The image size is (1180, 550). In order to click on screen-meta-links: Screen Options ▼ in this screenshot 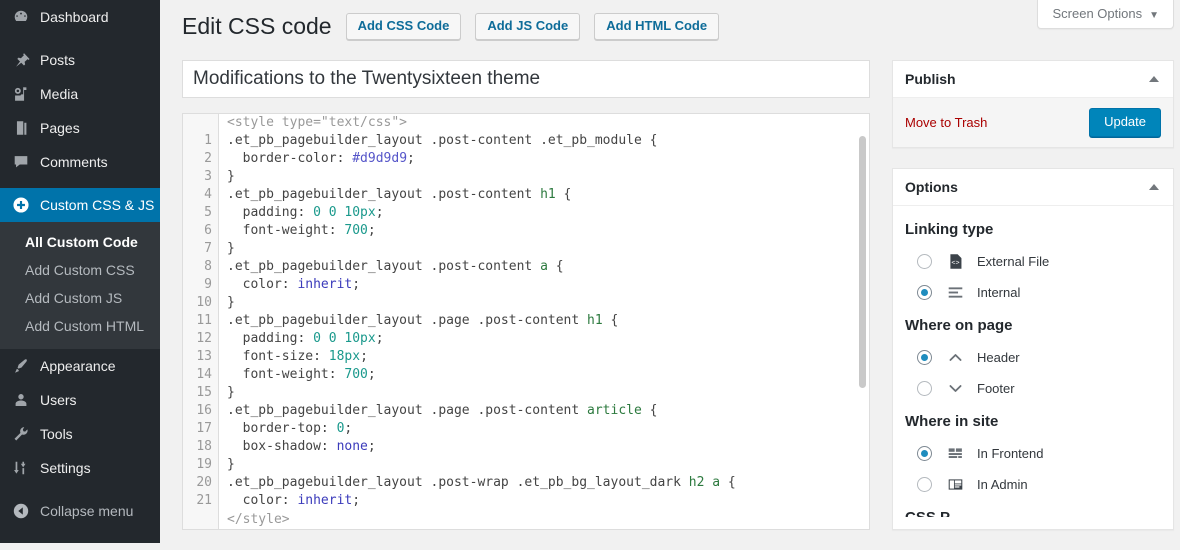, I will do `click(1105, 14)`.